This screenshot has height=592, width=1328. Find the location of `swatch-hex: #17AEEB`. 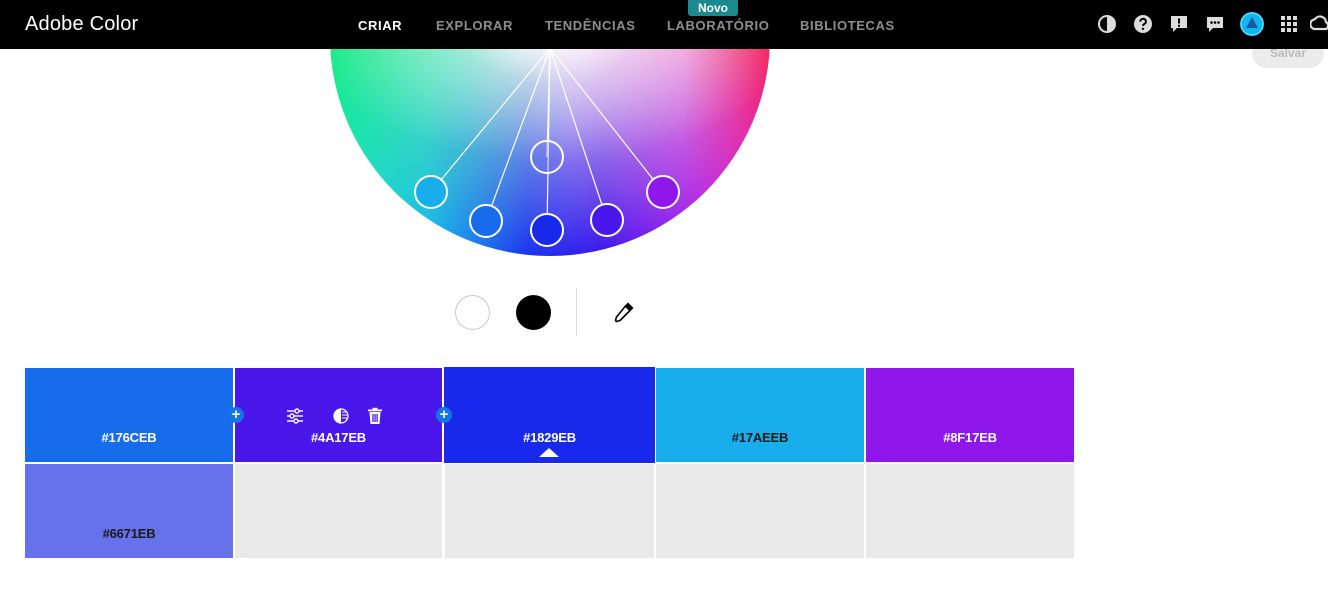

swatch-hex: #17AEEB is located at coordinates (760, 437).